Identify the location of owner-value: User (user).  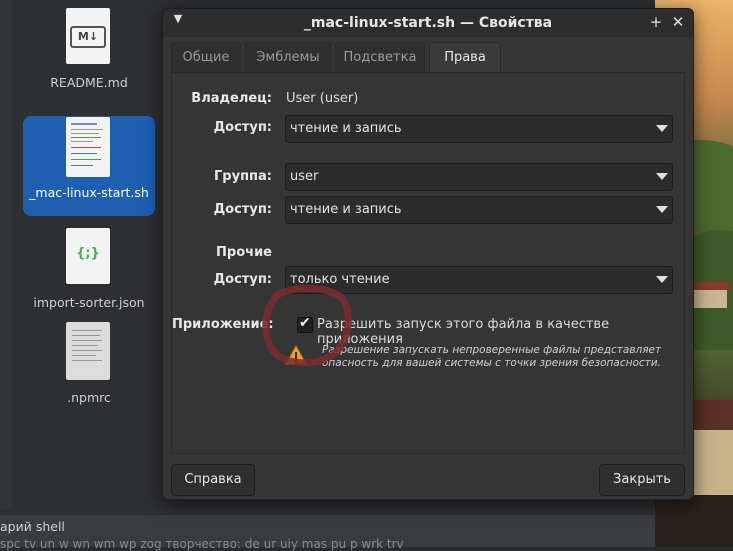
(322, 98).